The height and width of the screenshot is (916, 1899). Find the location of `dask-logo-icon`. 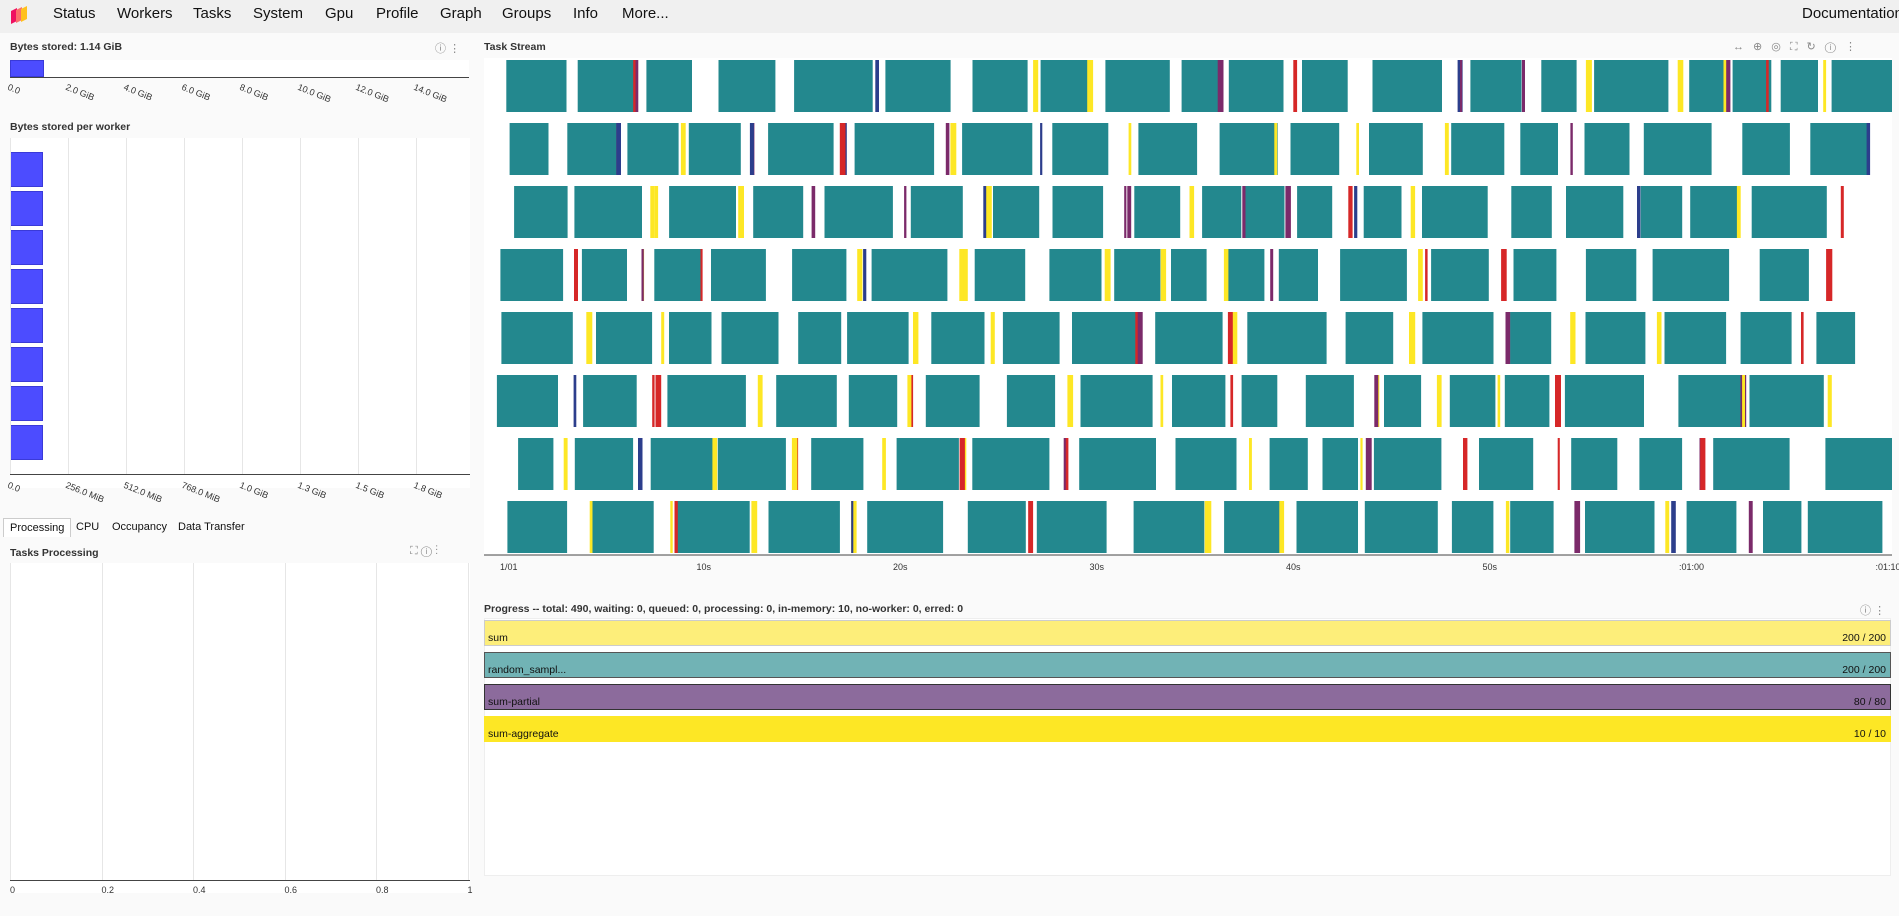

dask-logo-icon is located at coordinates (19, 16).